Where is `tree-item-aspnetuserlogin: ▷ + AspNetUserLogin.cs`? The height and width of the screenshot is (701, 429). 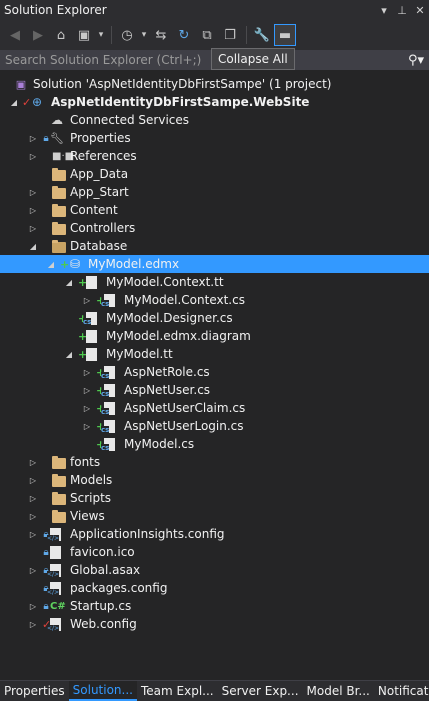 tree-item-aspnetuserlogin: ▷ + AspNetUserLogin.cs is located at coordinates (214, 426).